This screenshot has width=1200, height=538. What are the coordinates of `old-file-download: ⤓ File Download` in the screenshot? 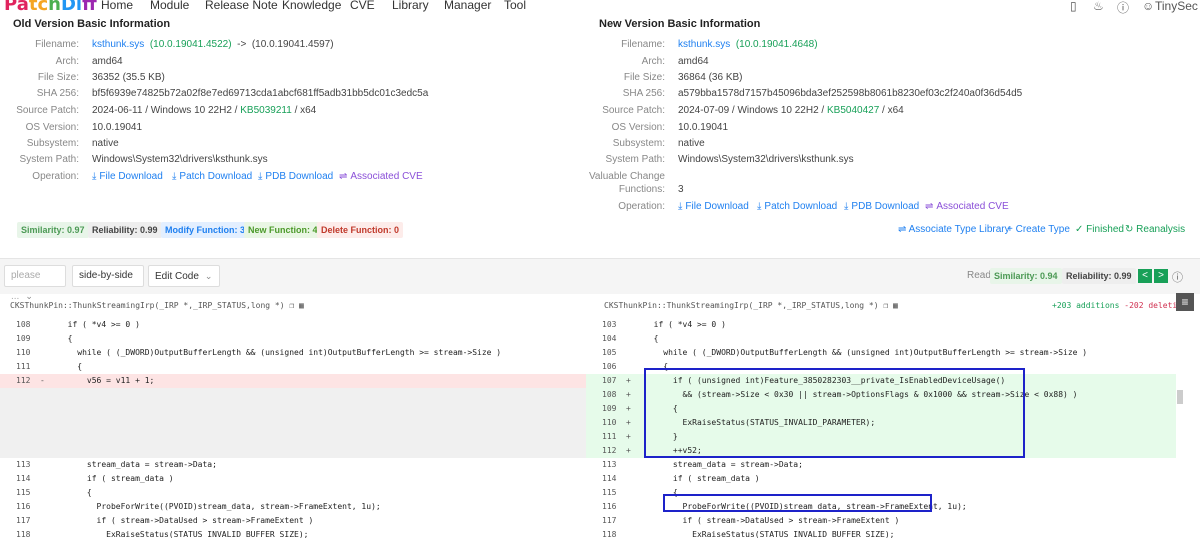 It's located at (127, 176).